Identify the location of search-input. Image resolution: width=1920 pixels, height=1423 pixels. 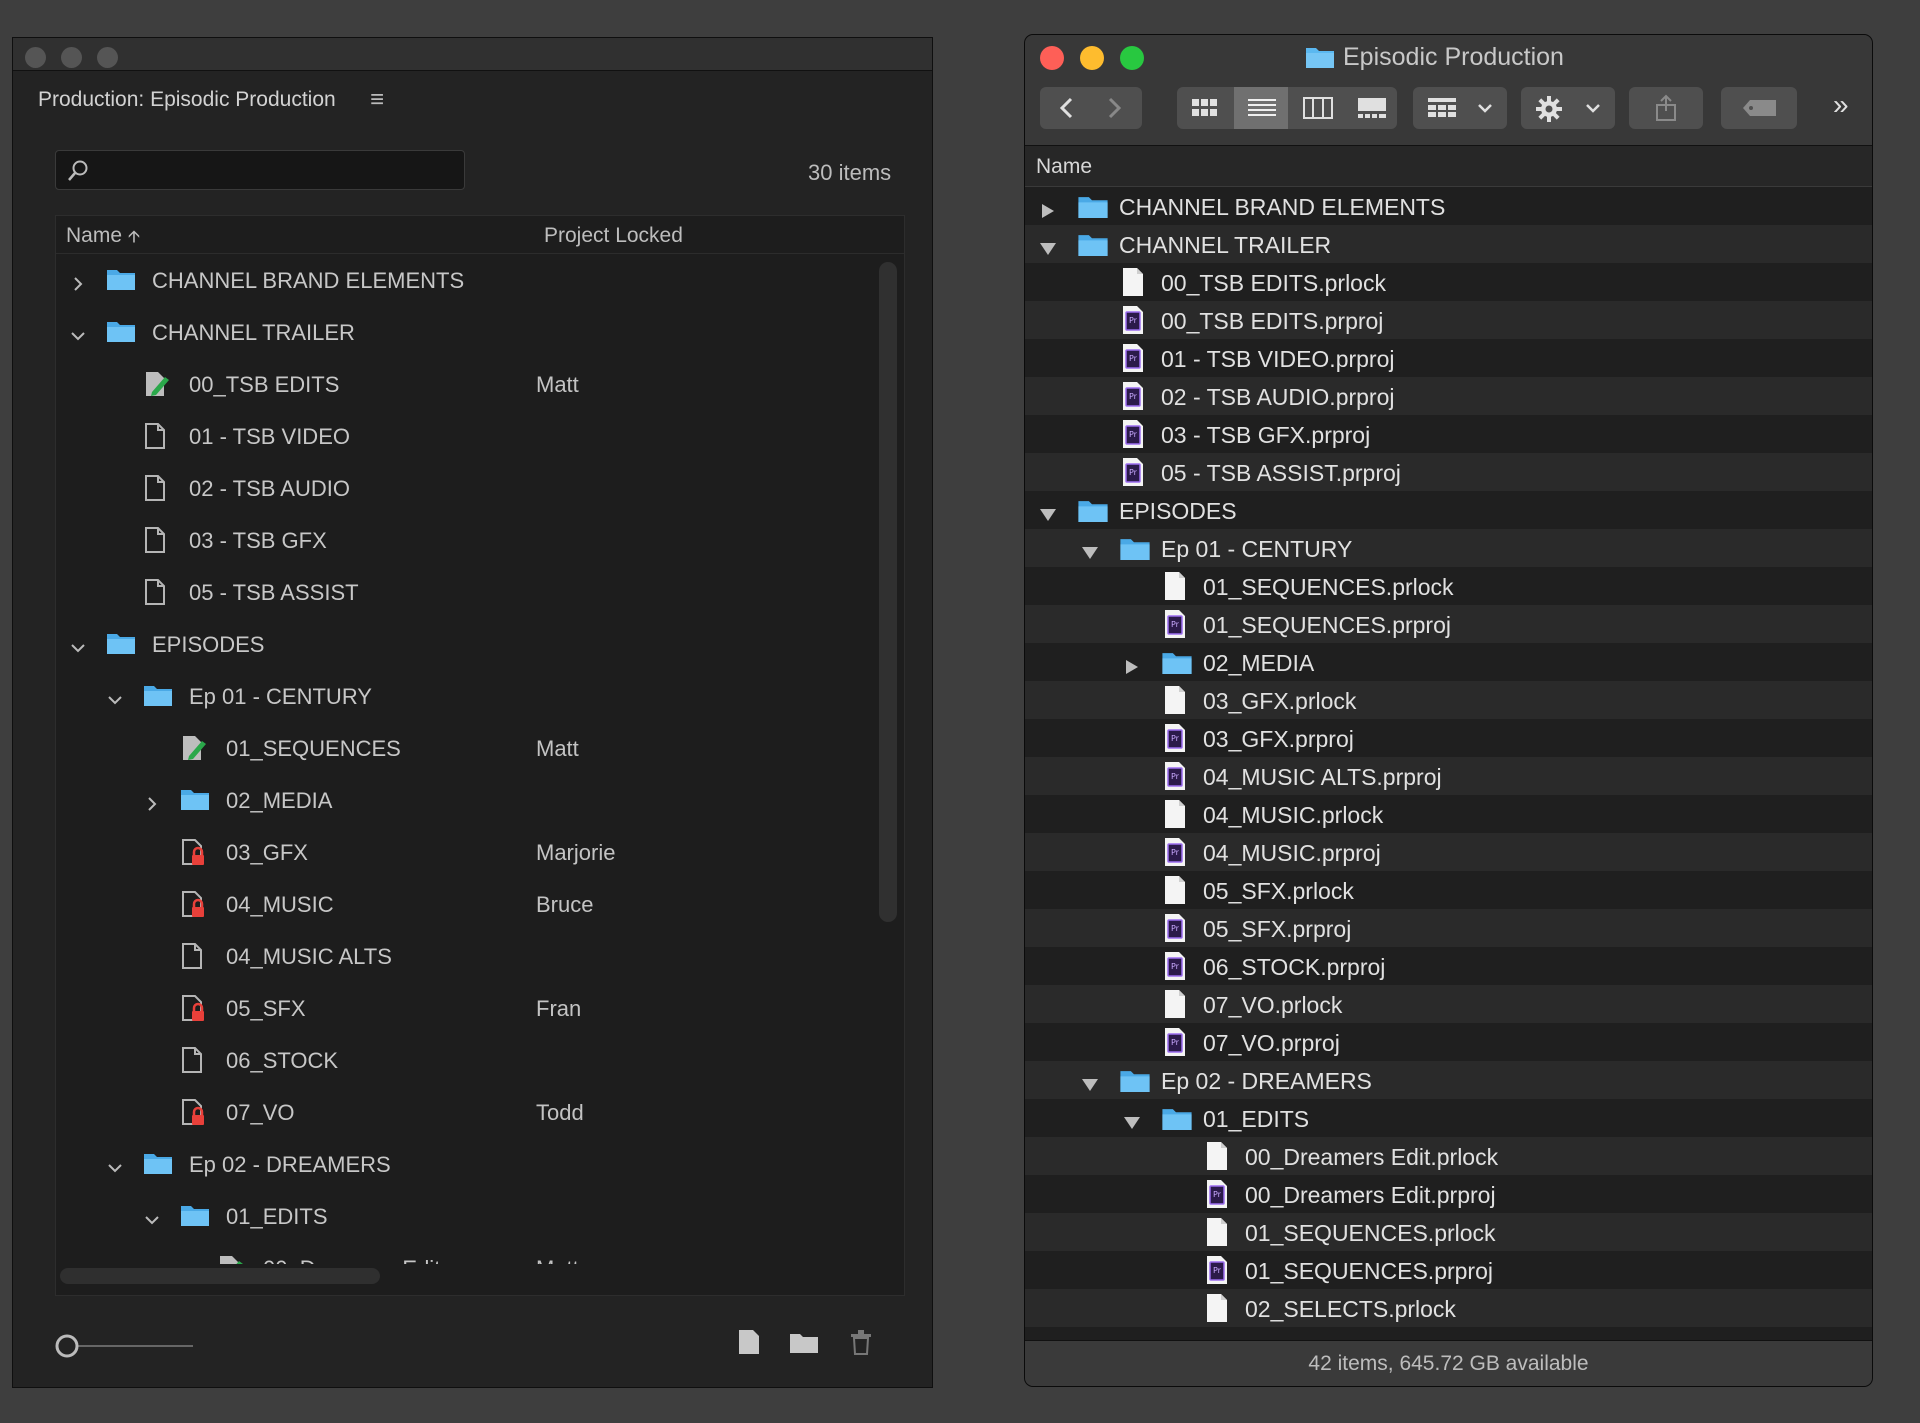
(260, 170).